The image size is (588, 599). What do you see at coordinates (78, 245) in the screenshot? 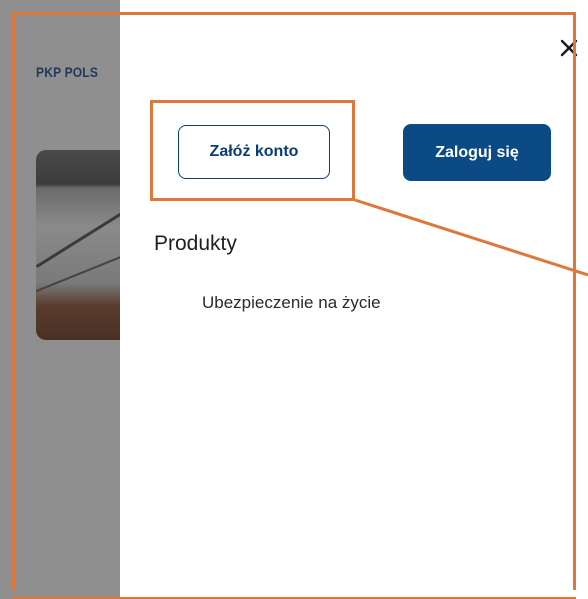
I see `hero-image` at bounding box center [78, 245].